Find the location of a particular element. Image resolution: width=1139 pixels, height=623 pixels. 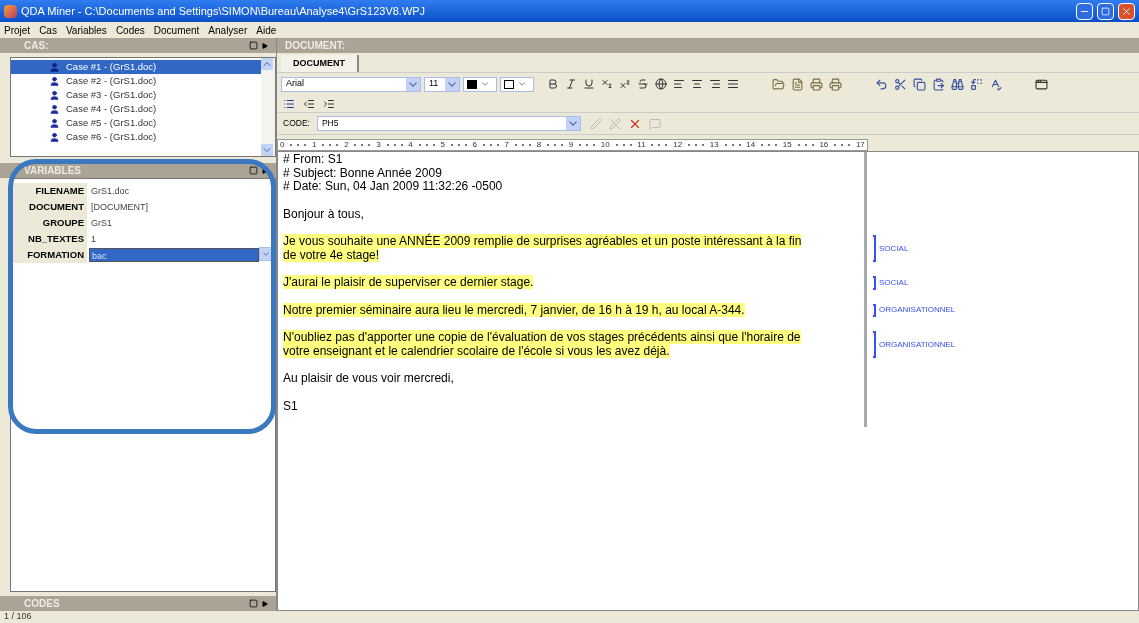

align-left-icon is located at coordinates (679, 84).